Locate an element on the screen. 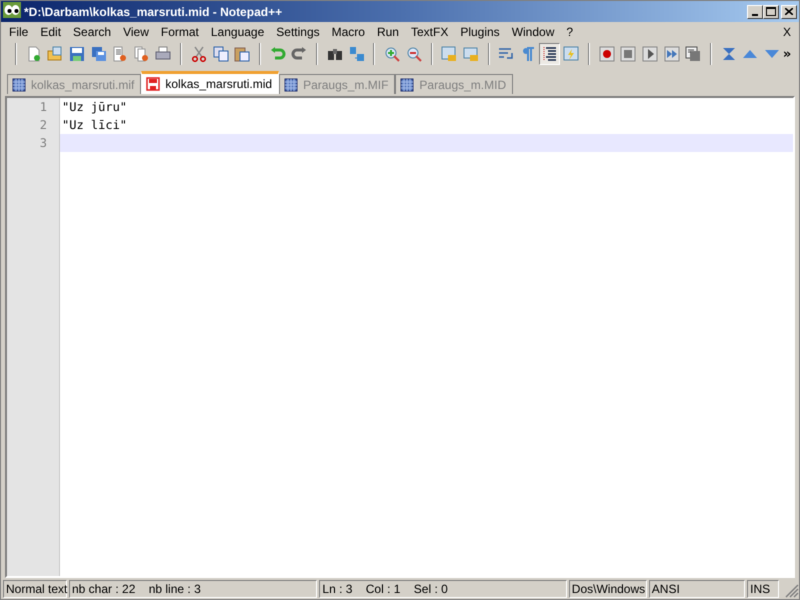 This screenshot has width=800, height=600. menu-item: Search is located at coordinates (92, 31).